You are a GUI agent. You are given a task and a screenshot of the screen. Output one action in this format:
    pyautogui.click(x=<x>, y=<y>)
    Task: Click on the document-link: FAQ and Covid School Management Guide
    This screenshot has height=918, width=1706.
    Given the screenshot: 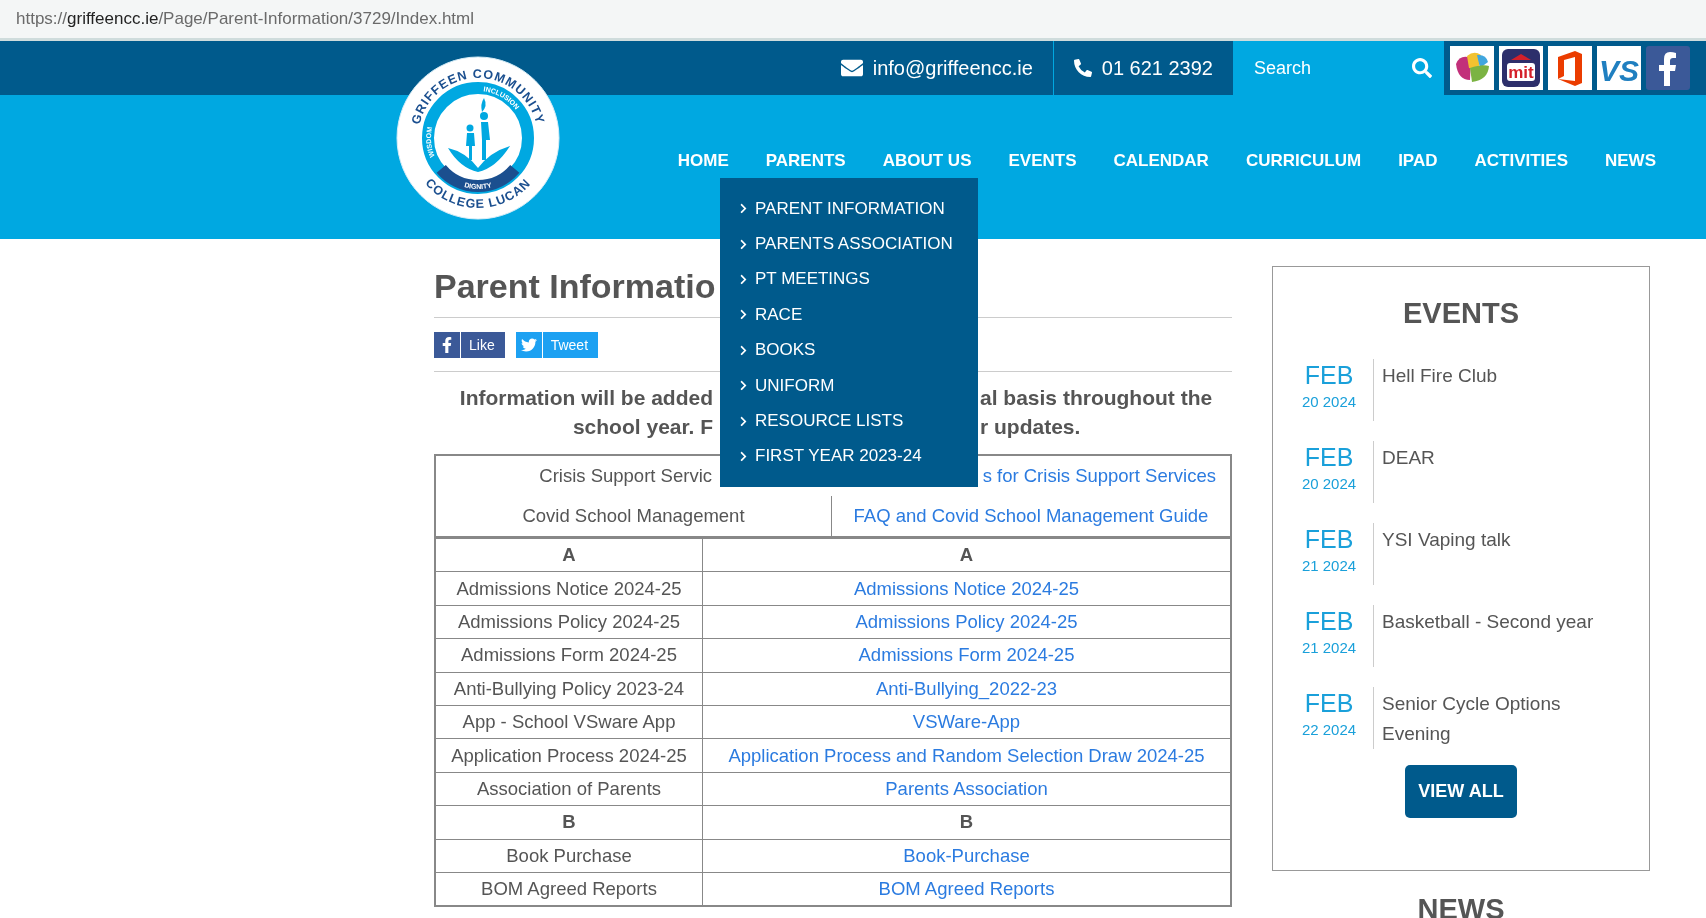 What is the action you would take?
    pyautogui.click(x=1031, y=516)
    